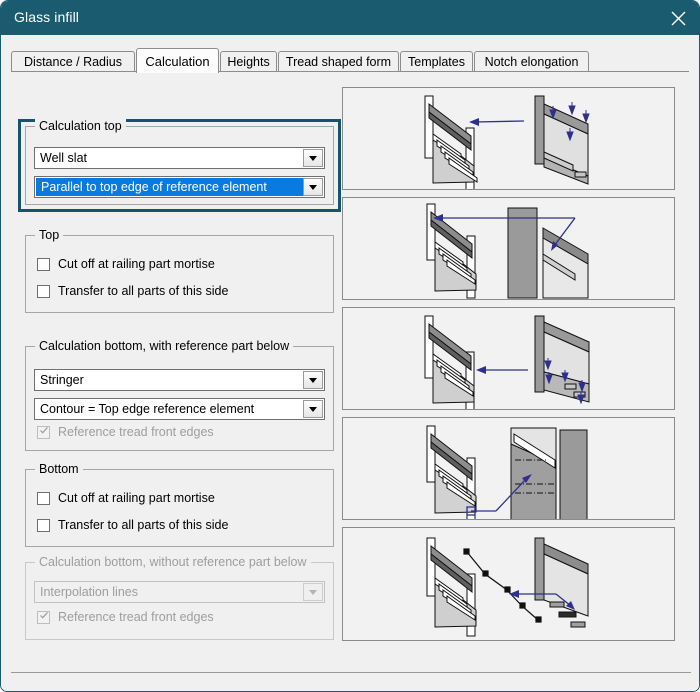 This screenshot has height=692, width=700. I want to click on checkbox-top-transfer-all-parts: Transfer to all parts of this side, so click(132, 291).